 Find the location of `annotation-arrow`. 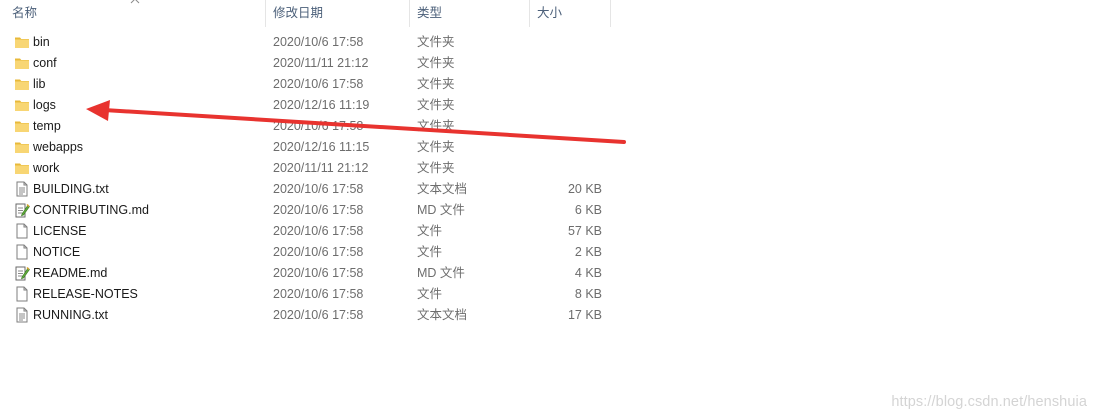

annotation-arrow is located at coordinates (356, 122).